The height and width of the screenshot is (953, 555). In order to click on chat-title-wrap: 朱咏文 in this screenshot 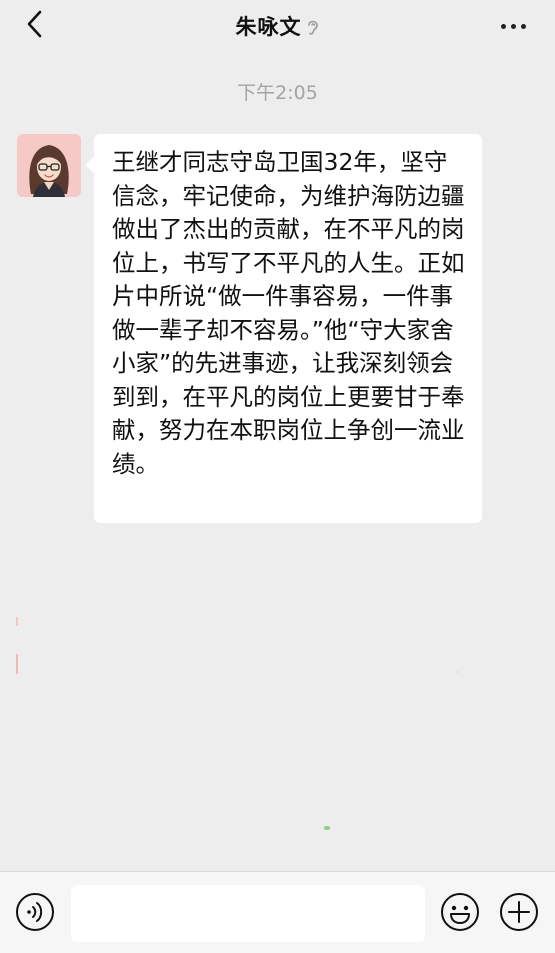, I will do `click(277, 26)`.